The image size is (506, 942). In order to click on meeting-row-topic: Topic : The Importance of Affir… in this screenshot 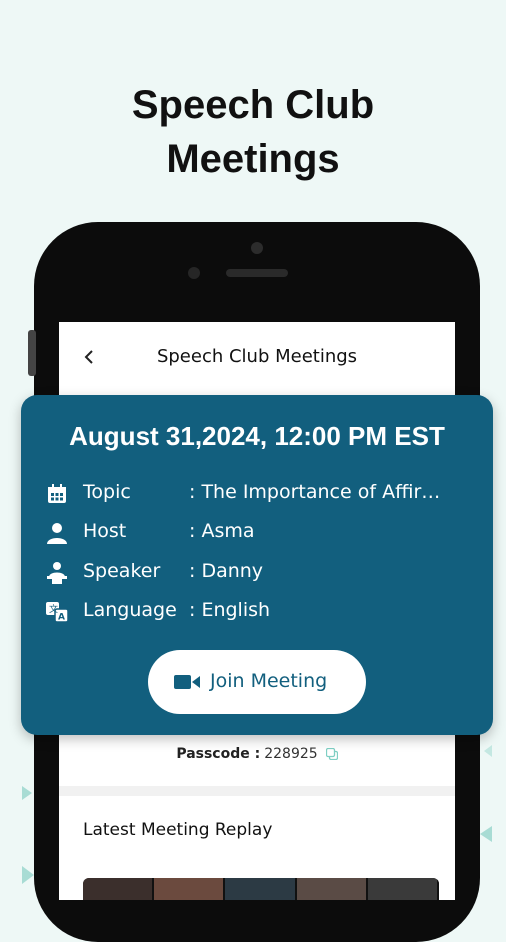, I will do `click(260, 494)`.